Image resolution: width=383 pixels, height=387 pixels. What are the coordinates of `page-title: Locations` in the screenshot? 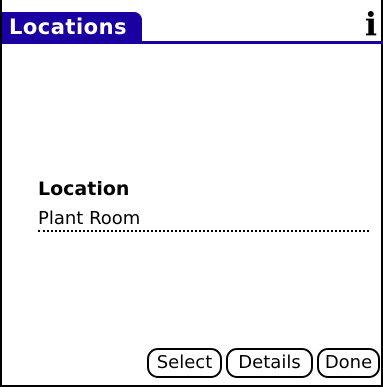 It's located at (68, 27).